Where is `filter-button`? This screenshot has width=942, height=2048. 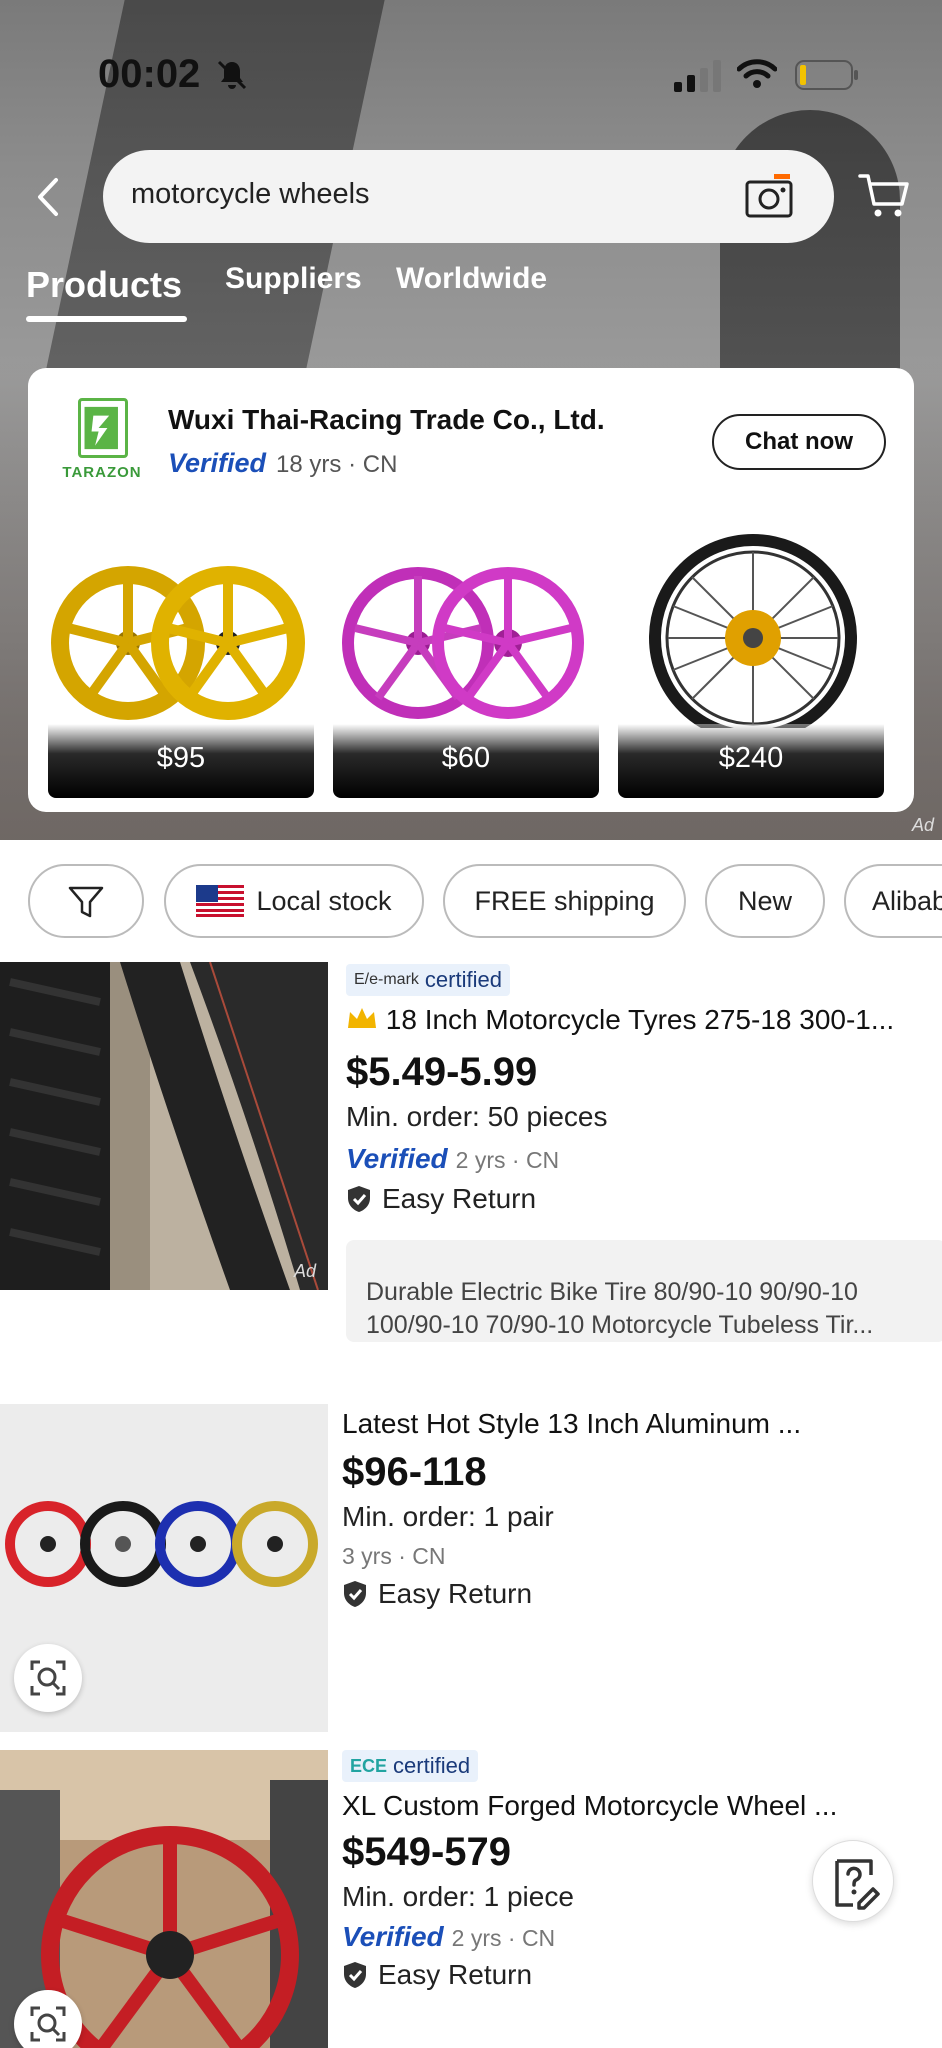
filter-button is located at coordinates (86, 901).